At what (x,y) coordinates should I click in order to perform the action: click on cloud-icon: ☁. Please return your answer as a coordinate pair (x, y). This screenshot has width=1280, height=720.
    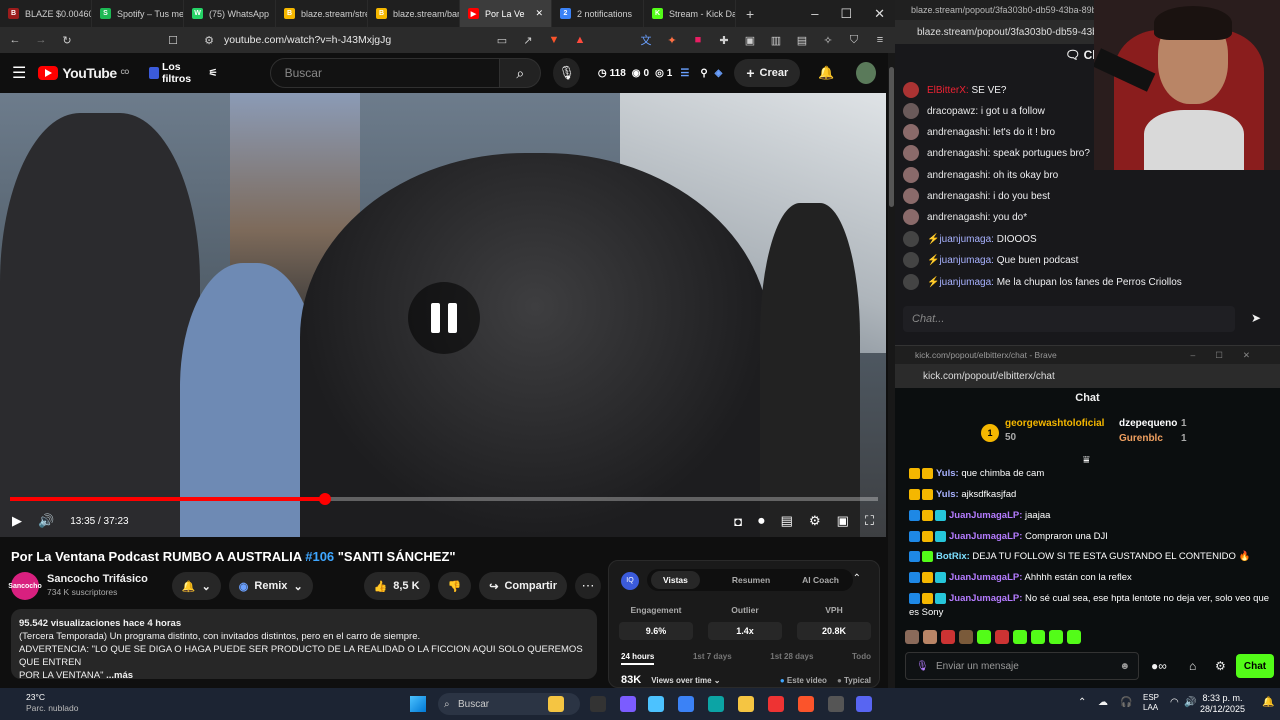
    Looking at the image, I should click on (1103, 702).